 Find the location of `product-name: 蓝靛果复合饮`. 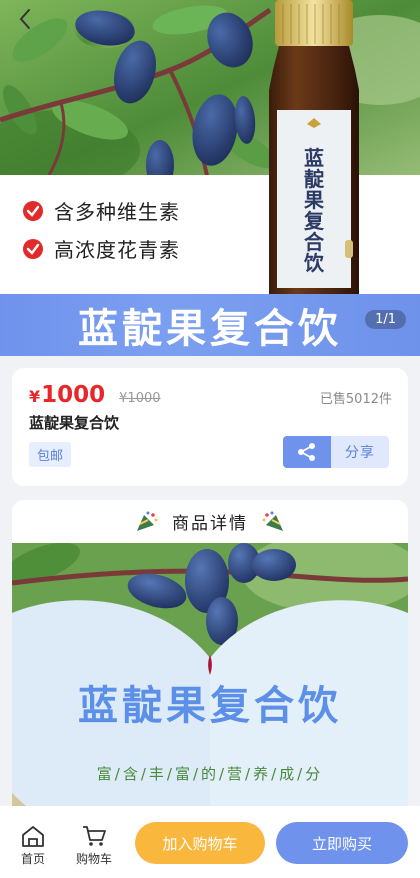

product-name: 蓝靛果复合饮 is located at coordinates (74, 423).